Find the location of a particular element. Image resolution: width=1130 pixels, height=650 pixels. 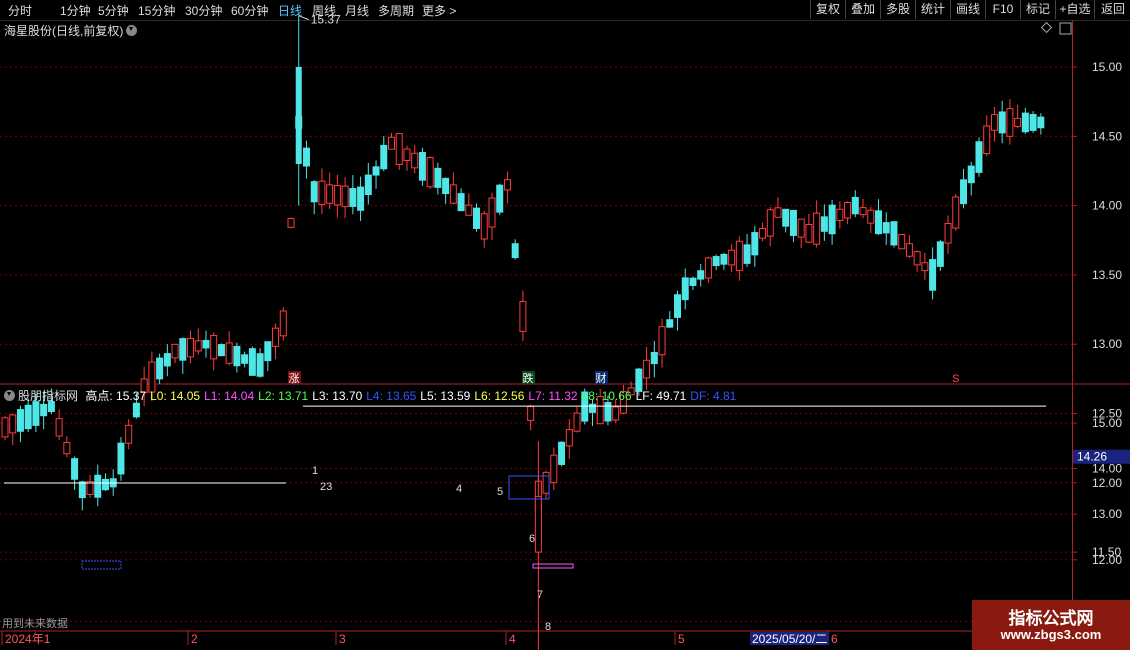

sub-y-tick-label: 13.00 is located at coordinates (1107, 514).